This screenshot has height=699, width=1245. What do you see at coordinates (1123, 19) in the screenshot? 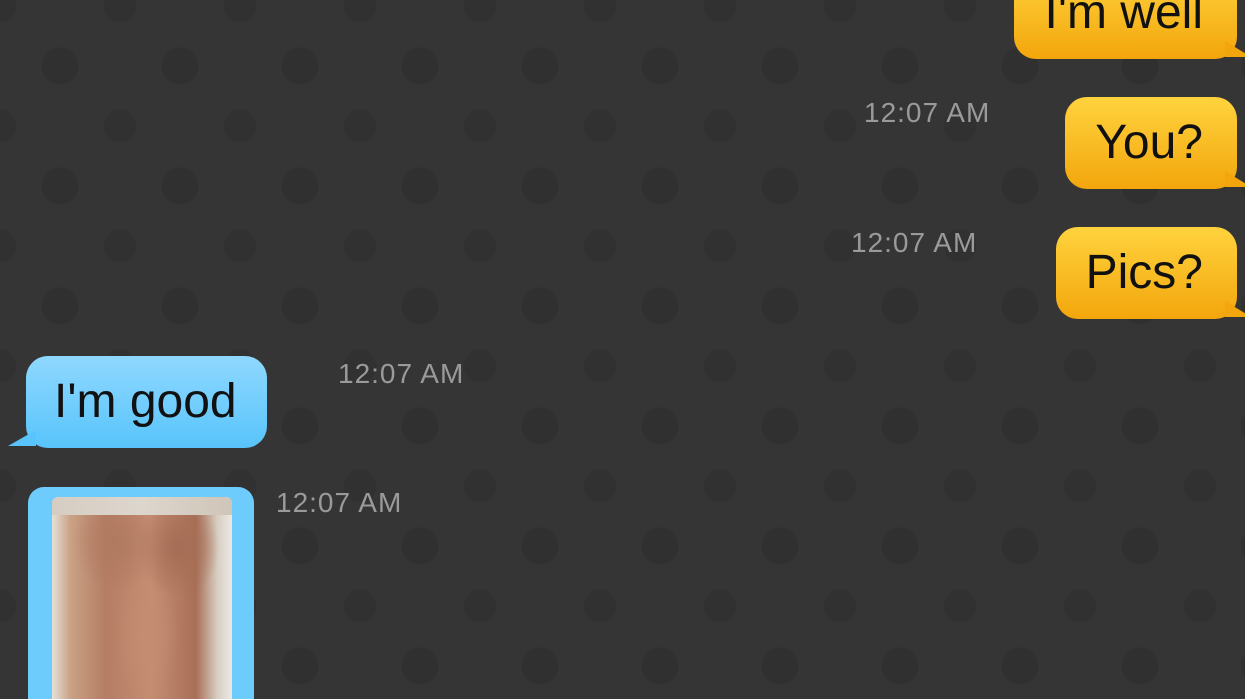
I see `message-text: I'm well` at bounding box center [1123, 19].